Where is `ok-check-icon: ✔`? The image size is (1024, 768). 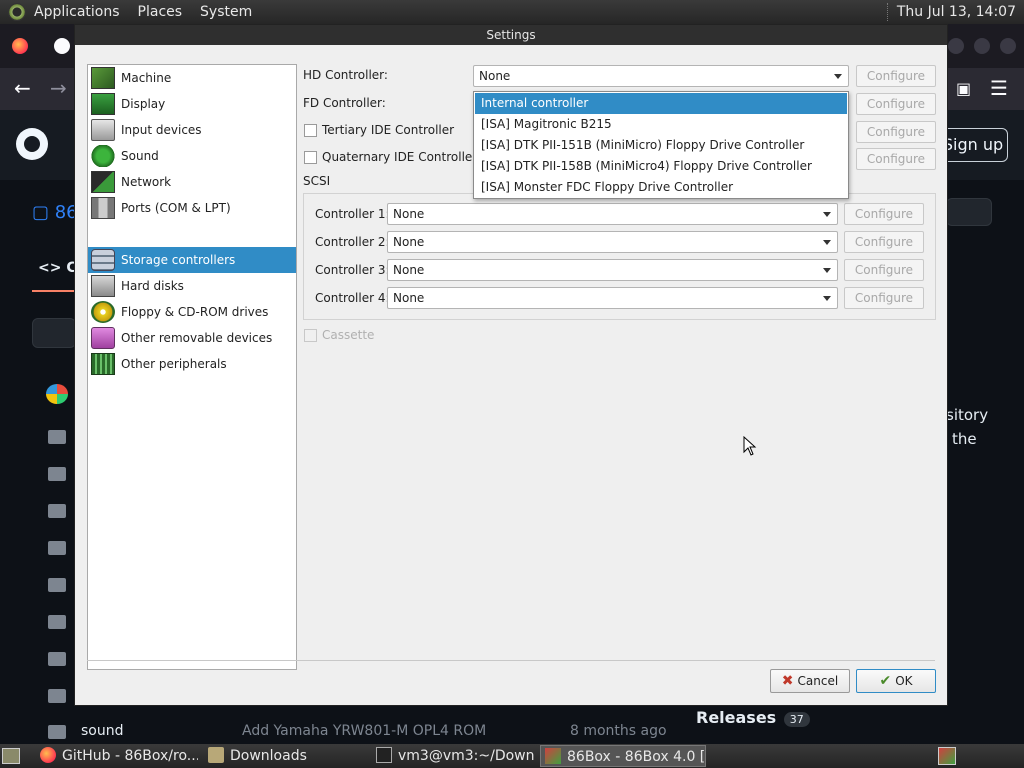
ok-check-icon: ✔ is located at coordinates (885, 681).